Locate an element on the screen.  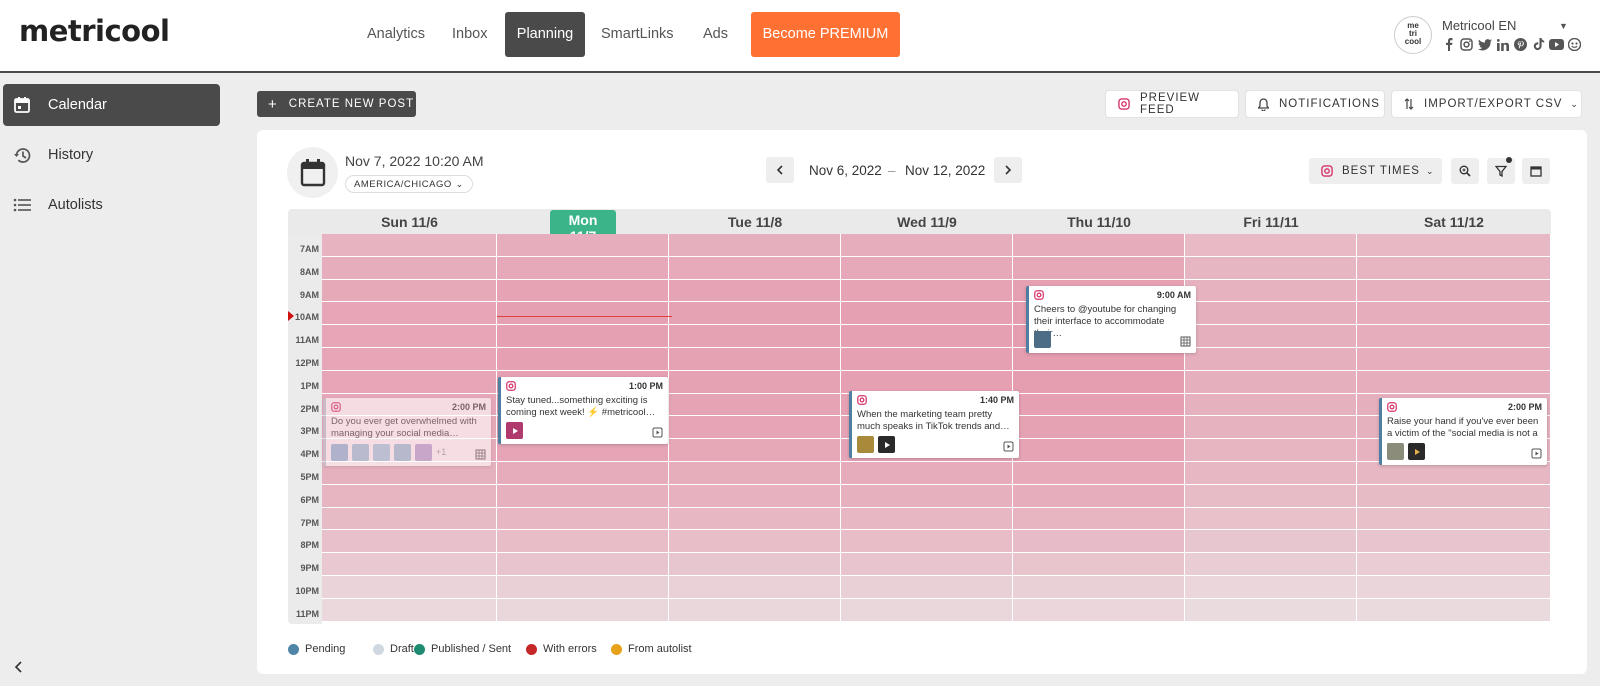
calendar-view-button is located at coordinates (1536, 171).